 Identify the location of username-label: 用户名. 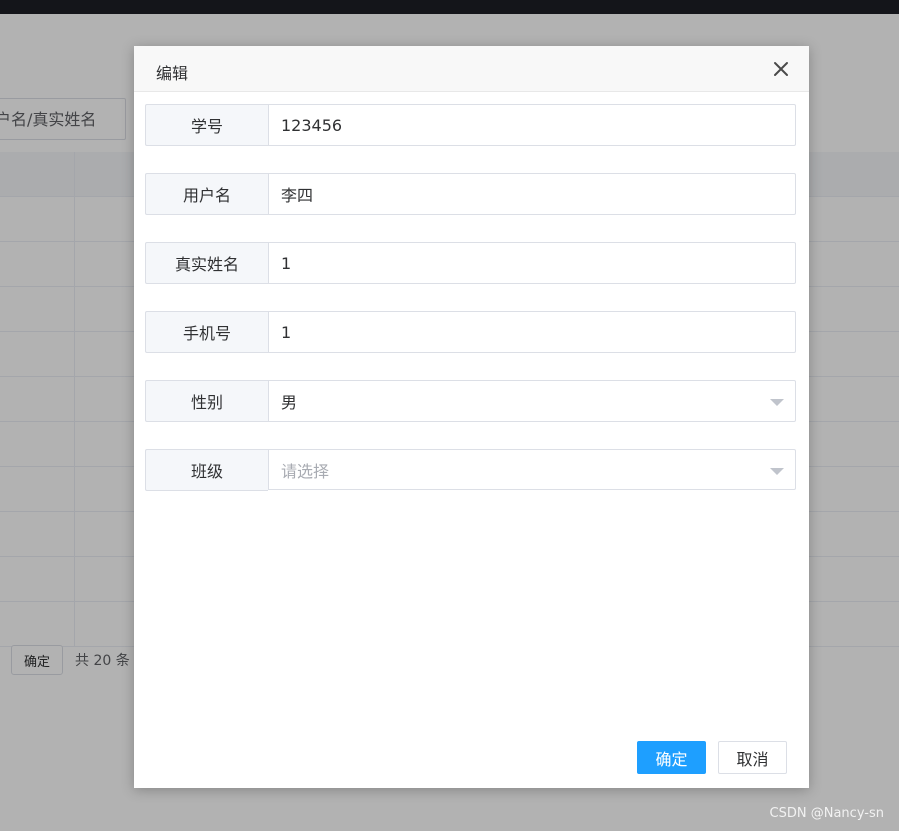
(206, 194).